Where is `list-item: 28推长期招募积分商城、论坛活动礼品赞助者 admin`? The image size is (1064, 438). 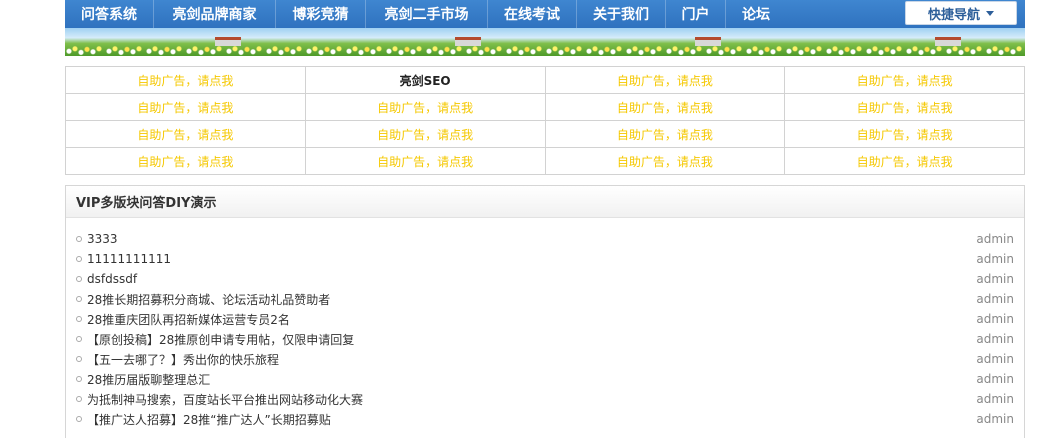
list-item: 28推长期招募积分商城、论坛活动礼品赞助者 admin is located at coordinates (545, 299).